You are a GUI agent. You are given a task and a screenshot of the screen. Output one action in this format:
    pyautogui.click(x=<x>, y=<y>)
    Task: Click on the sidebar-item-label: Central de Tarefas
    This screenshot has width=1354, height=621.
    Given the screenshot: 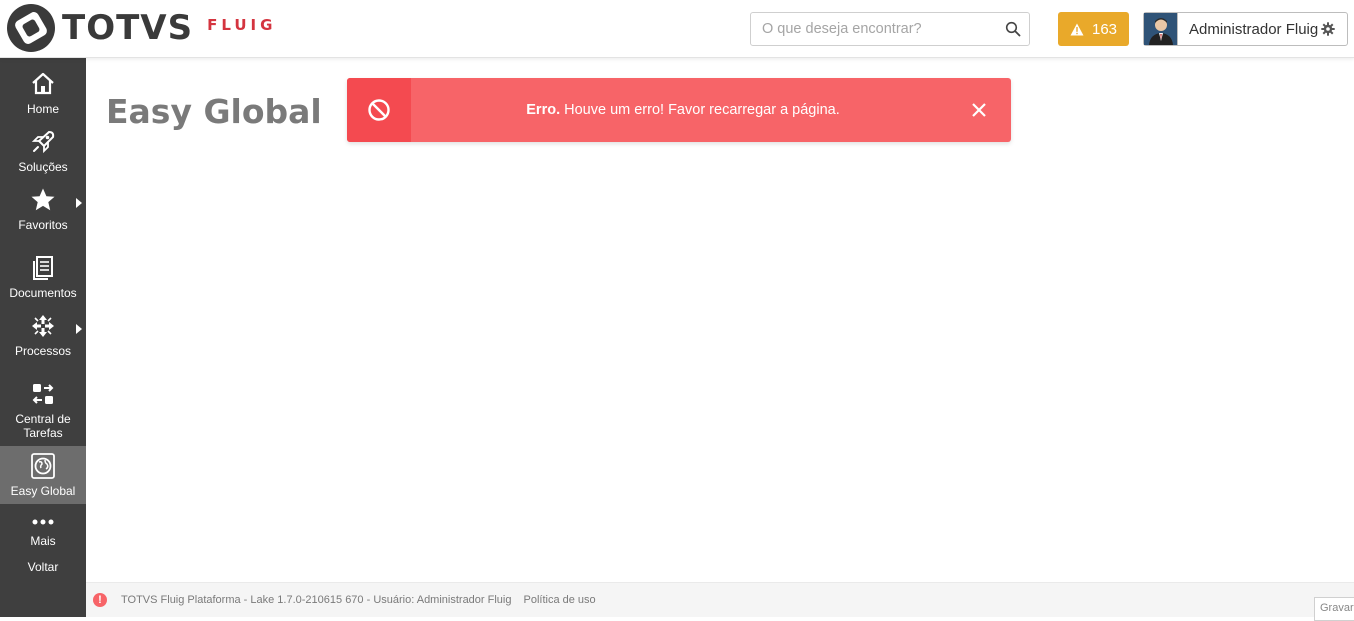 What is the action you would take?
    pyautogui.click(x=43, y=426)
    